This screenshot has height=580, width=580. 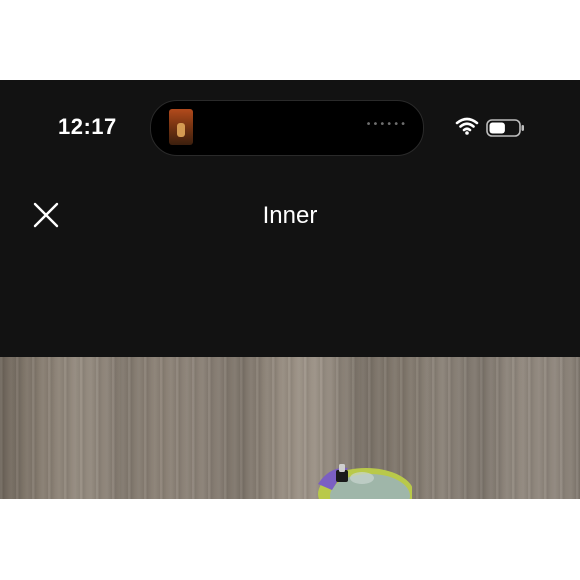 I want to click on album-art-icon, so click(x=181, y=127).